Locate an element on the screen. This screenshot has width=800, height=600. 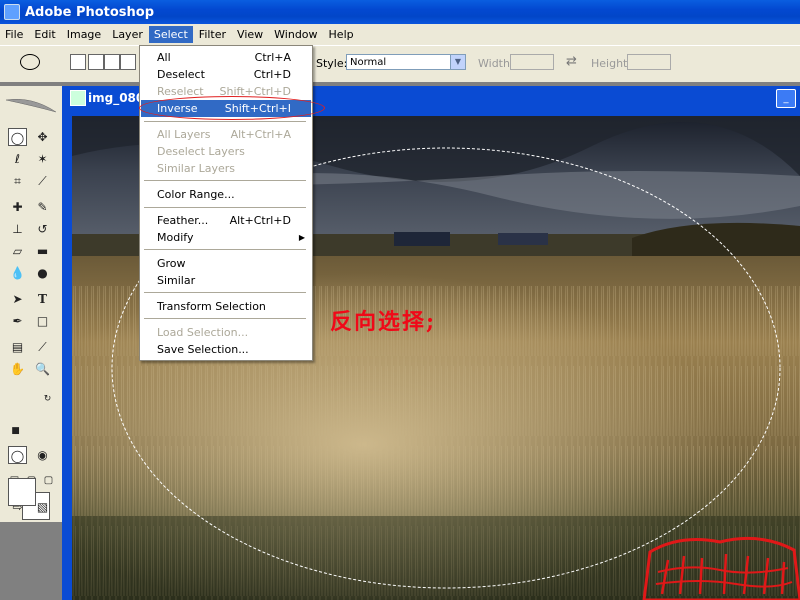
gradient-tool-icon: ▬ is located at coordinates (42, 251).